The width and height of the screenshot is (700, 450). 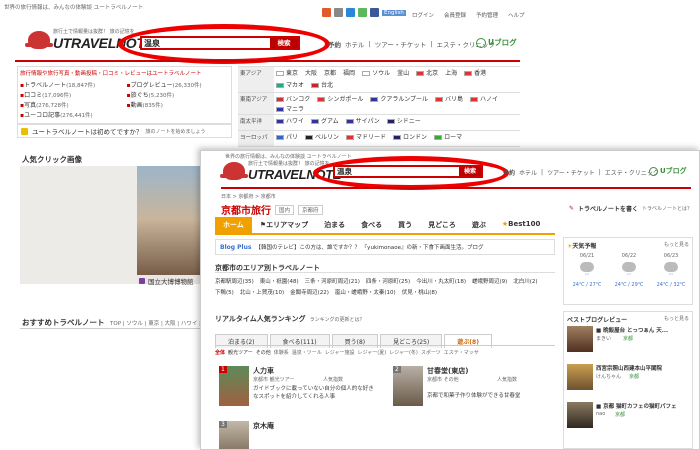 What do you see at coordinates (285, 209) in the screenshot?
I see `tag-domestic: 国内` at bounding box center [285, 209].